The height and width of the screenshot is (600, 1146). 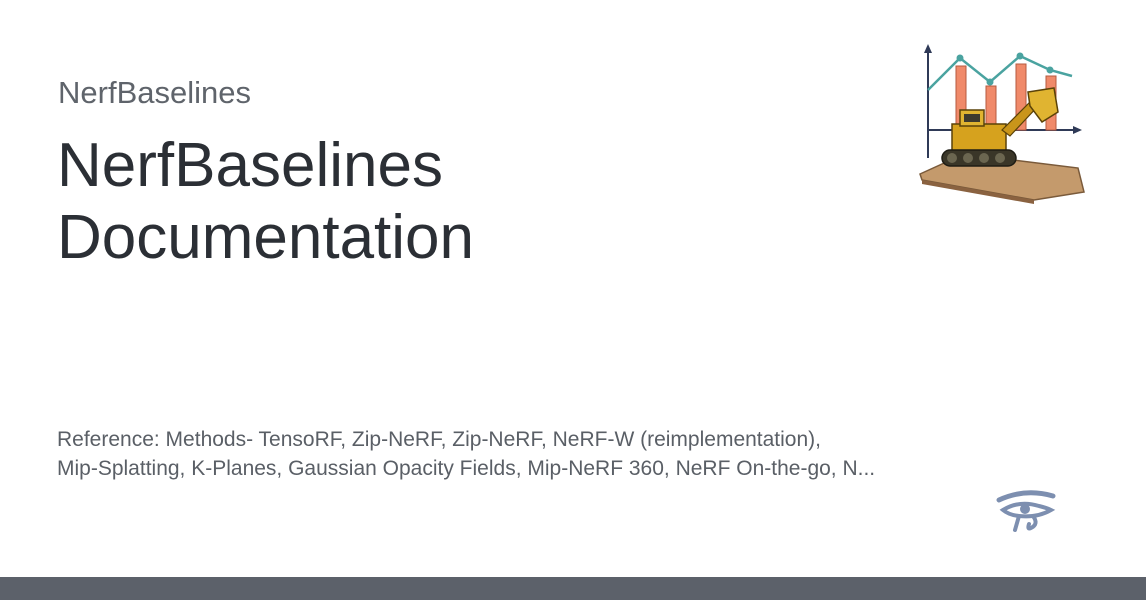 What do you see at coordinates (573, 588) in the screenshot?
I see `footer-bar` at bounding box center [573, 588].